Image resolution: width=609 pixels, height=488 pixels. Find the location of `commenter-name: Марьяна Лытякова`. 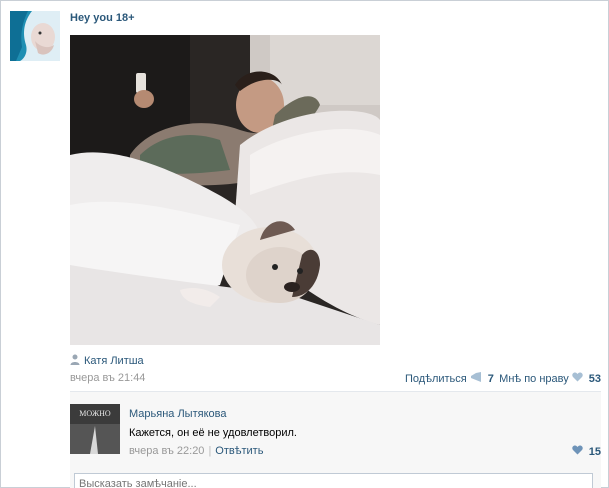

commenter-name: Марьяна Лытякова is located at coordinates (177, 414).